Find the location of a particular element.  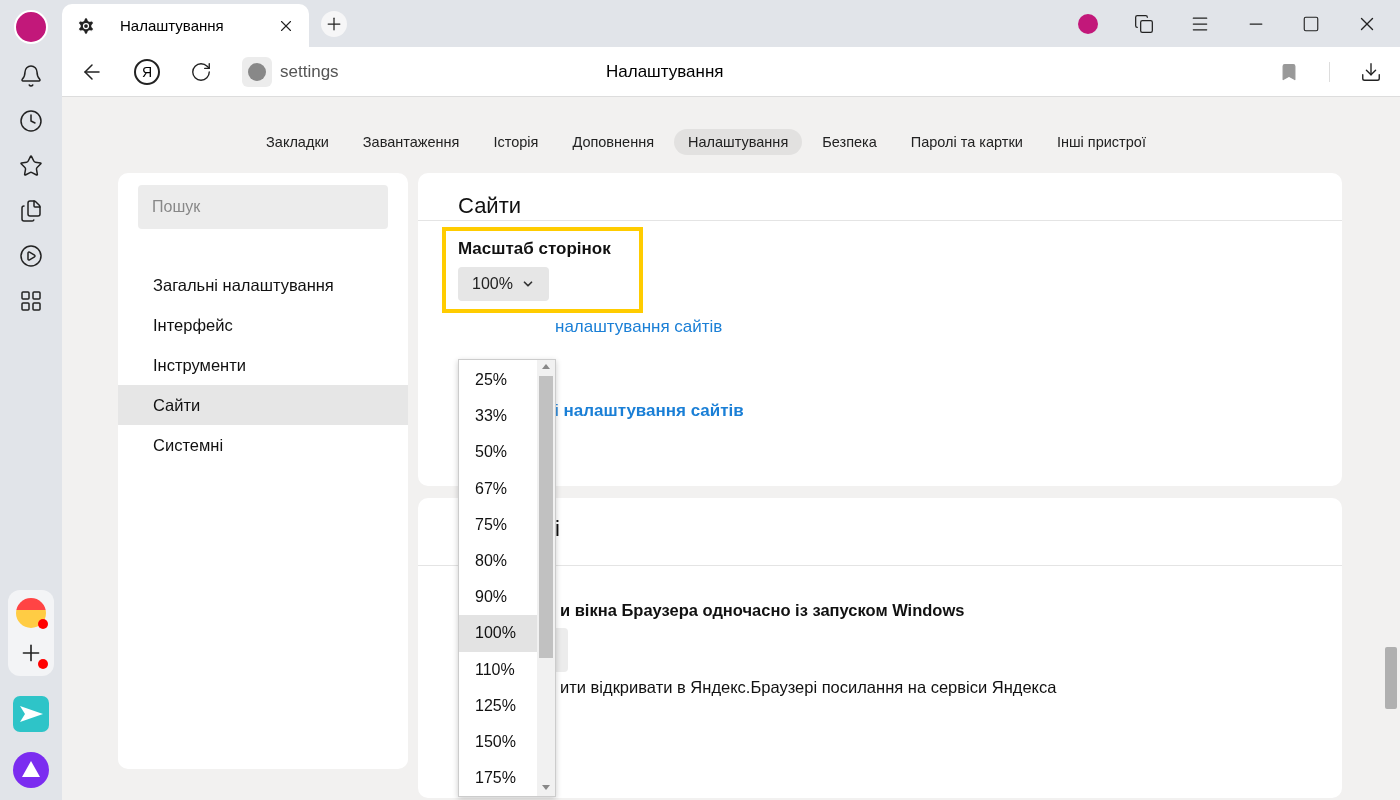

link: налаштування сайтів is located at coordinates (639, 326).